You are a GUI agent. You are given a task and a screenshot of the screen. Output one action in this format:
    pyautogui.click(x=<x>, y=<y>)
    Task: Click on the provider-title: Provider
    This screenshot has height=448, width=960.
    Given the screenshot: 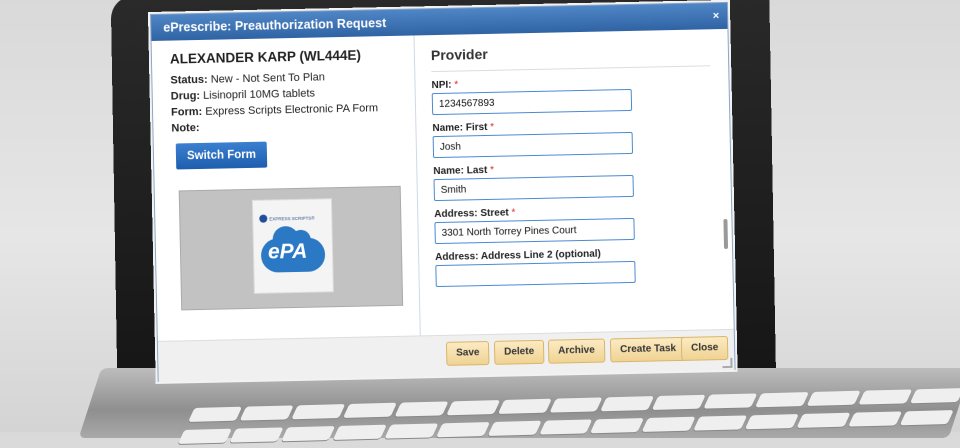 What is the action you would take?
    pyautogui.click(x=459, y=54)
    